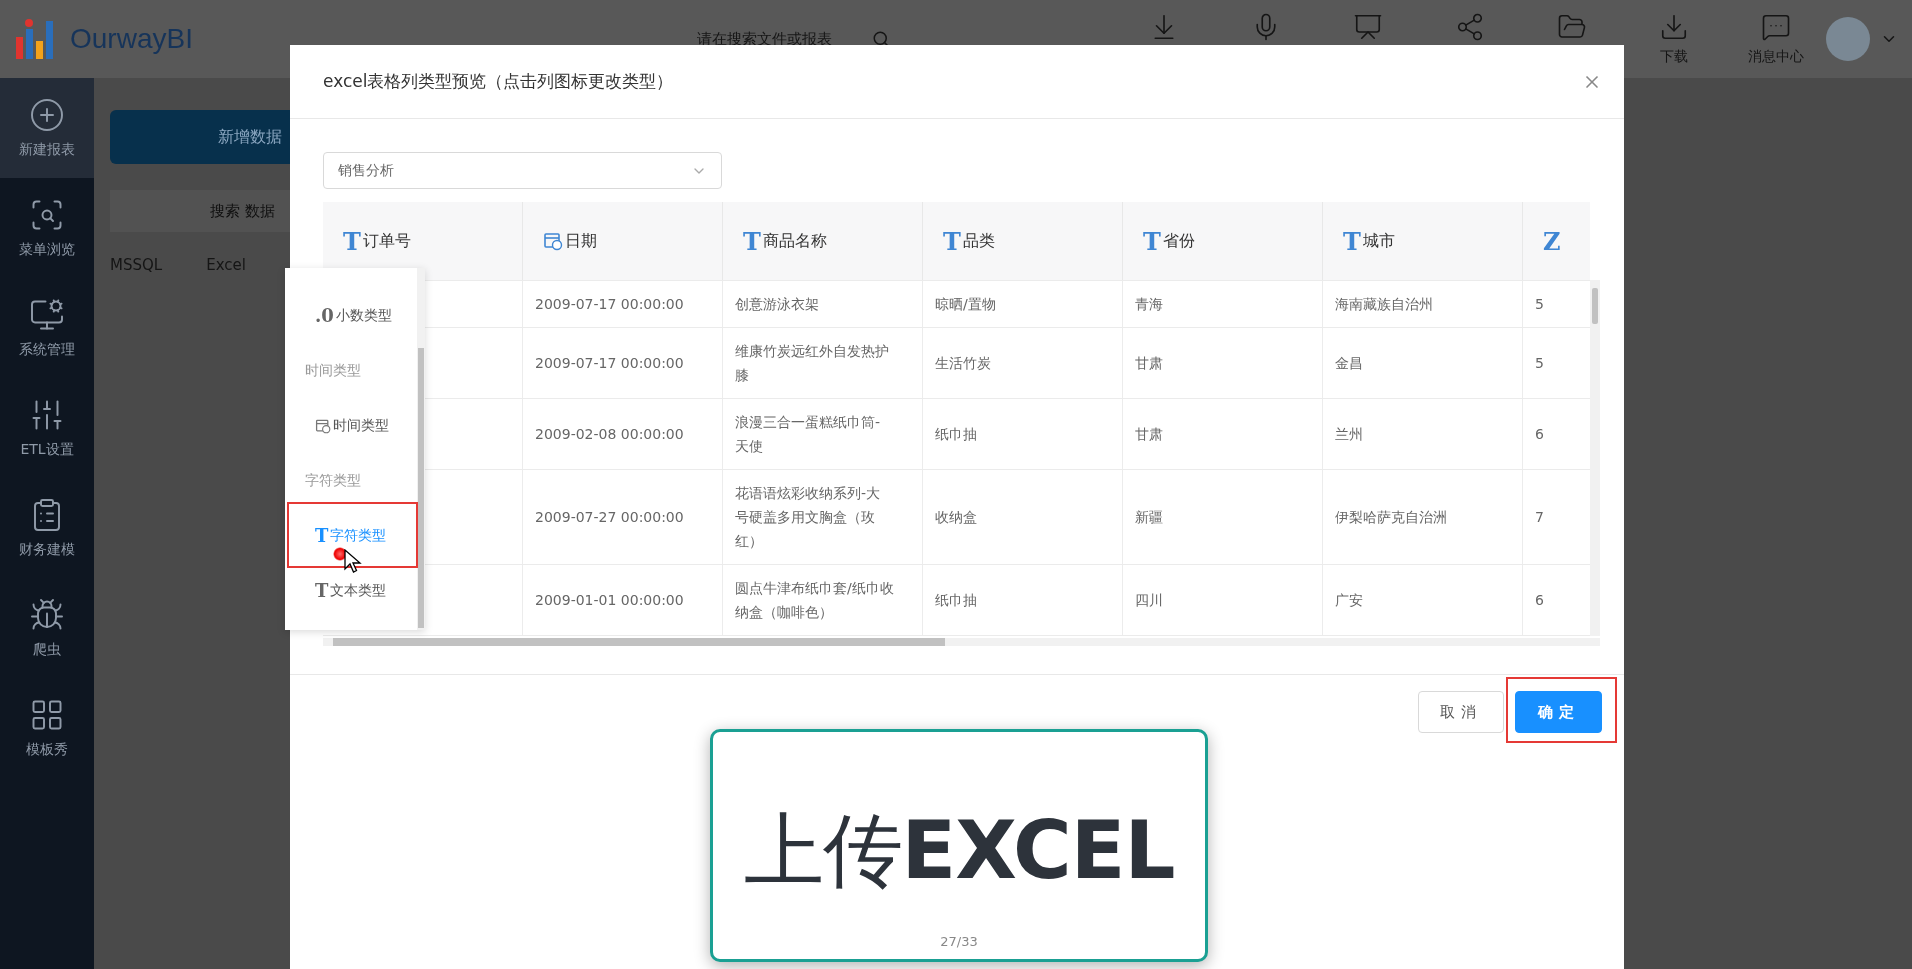 Image resolution: width=1912 pixels, height=969 pixels. What do you see at coordinates (333, 480) in the screenshot?
I see `menu-group-label: 字符类型` at bounding box center [333, 480].